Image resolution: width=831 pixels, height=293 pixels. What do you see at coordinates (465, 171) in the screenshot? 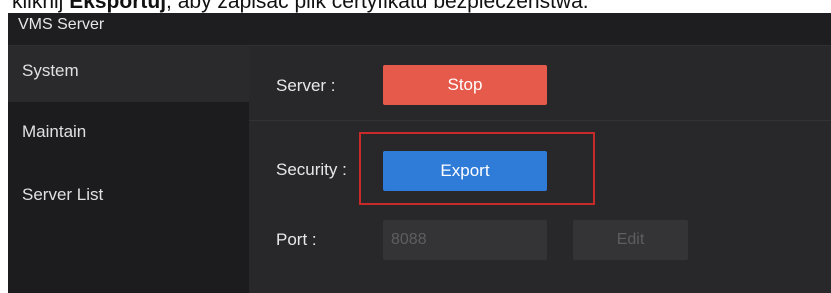
I see `export-button: Export` at bounding box center [465, 171].